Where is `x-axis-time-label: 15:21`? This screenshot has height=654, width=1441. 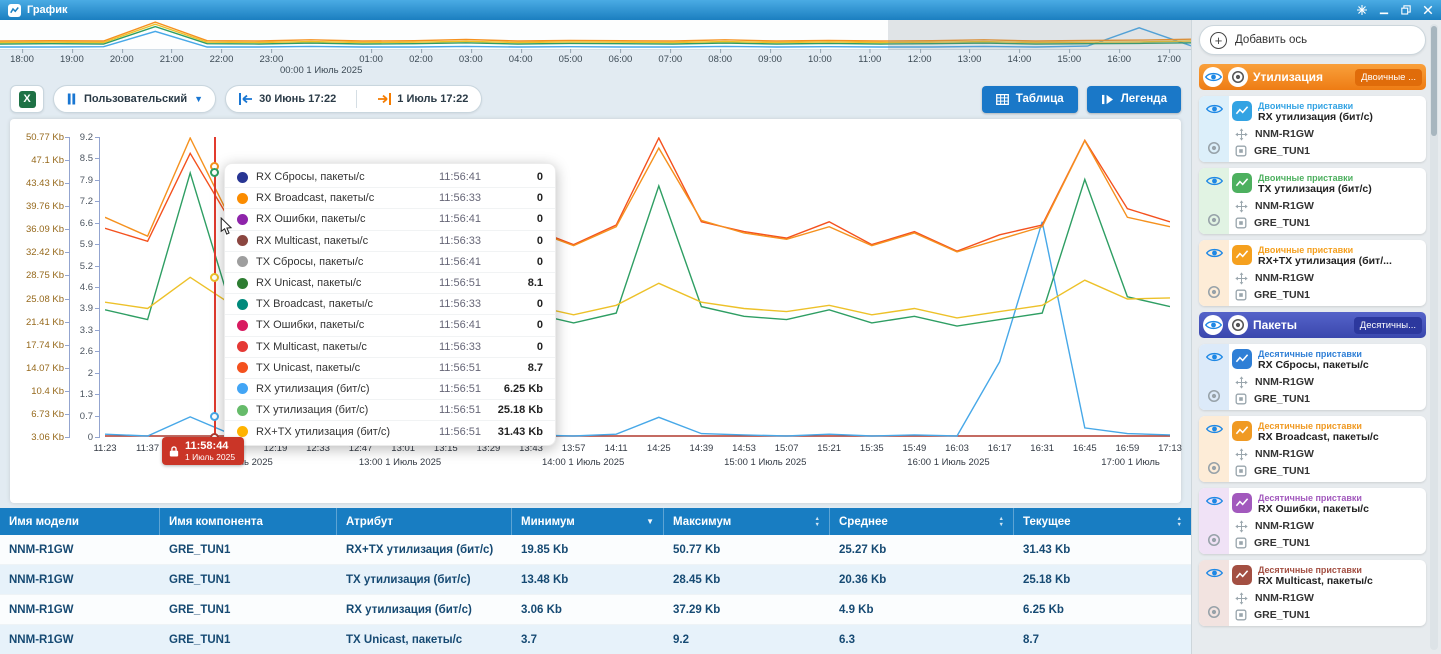
x-axis-time-label: 15:21 is located at coordinates (829, 448).